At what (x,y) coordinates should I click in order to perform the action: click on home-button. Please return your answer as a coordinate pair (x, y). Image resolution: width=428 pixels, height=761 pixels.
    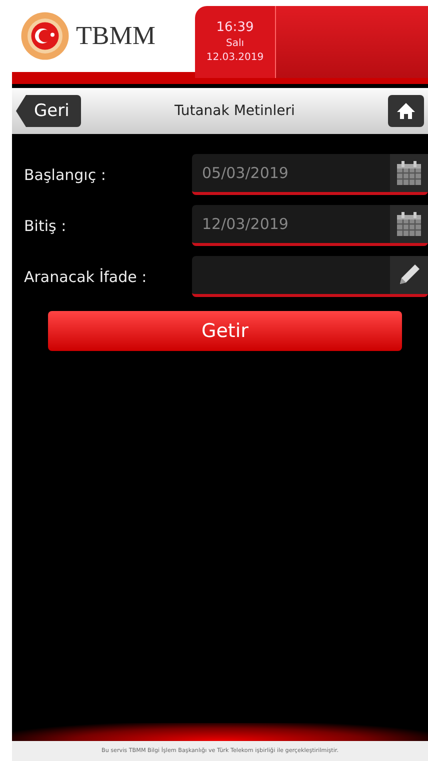
    Looking at the image, I should click on (406, 111).